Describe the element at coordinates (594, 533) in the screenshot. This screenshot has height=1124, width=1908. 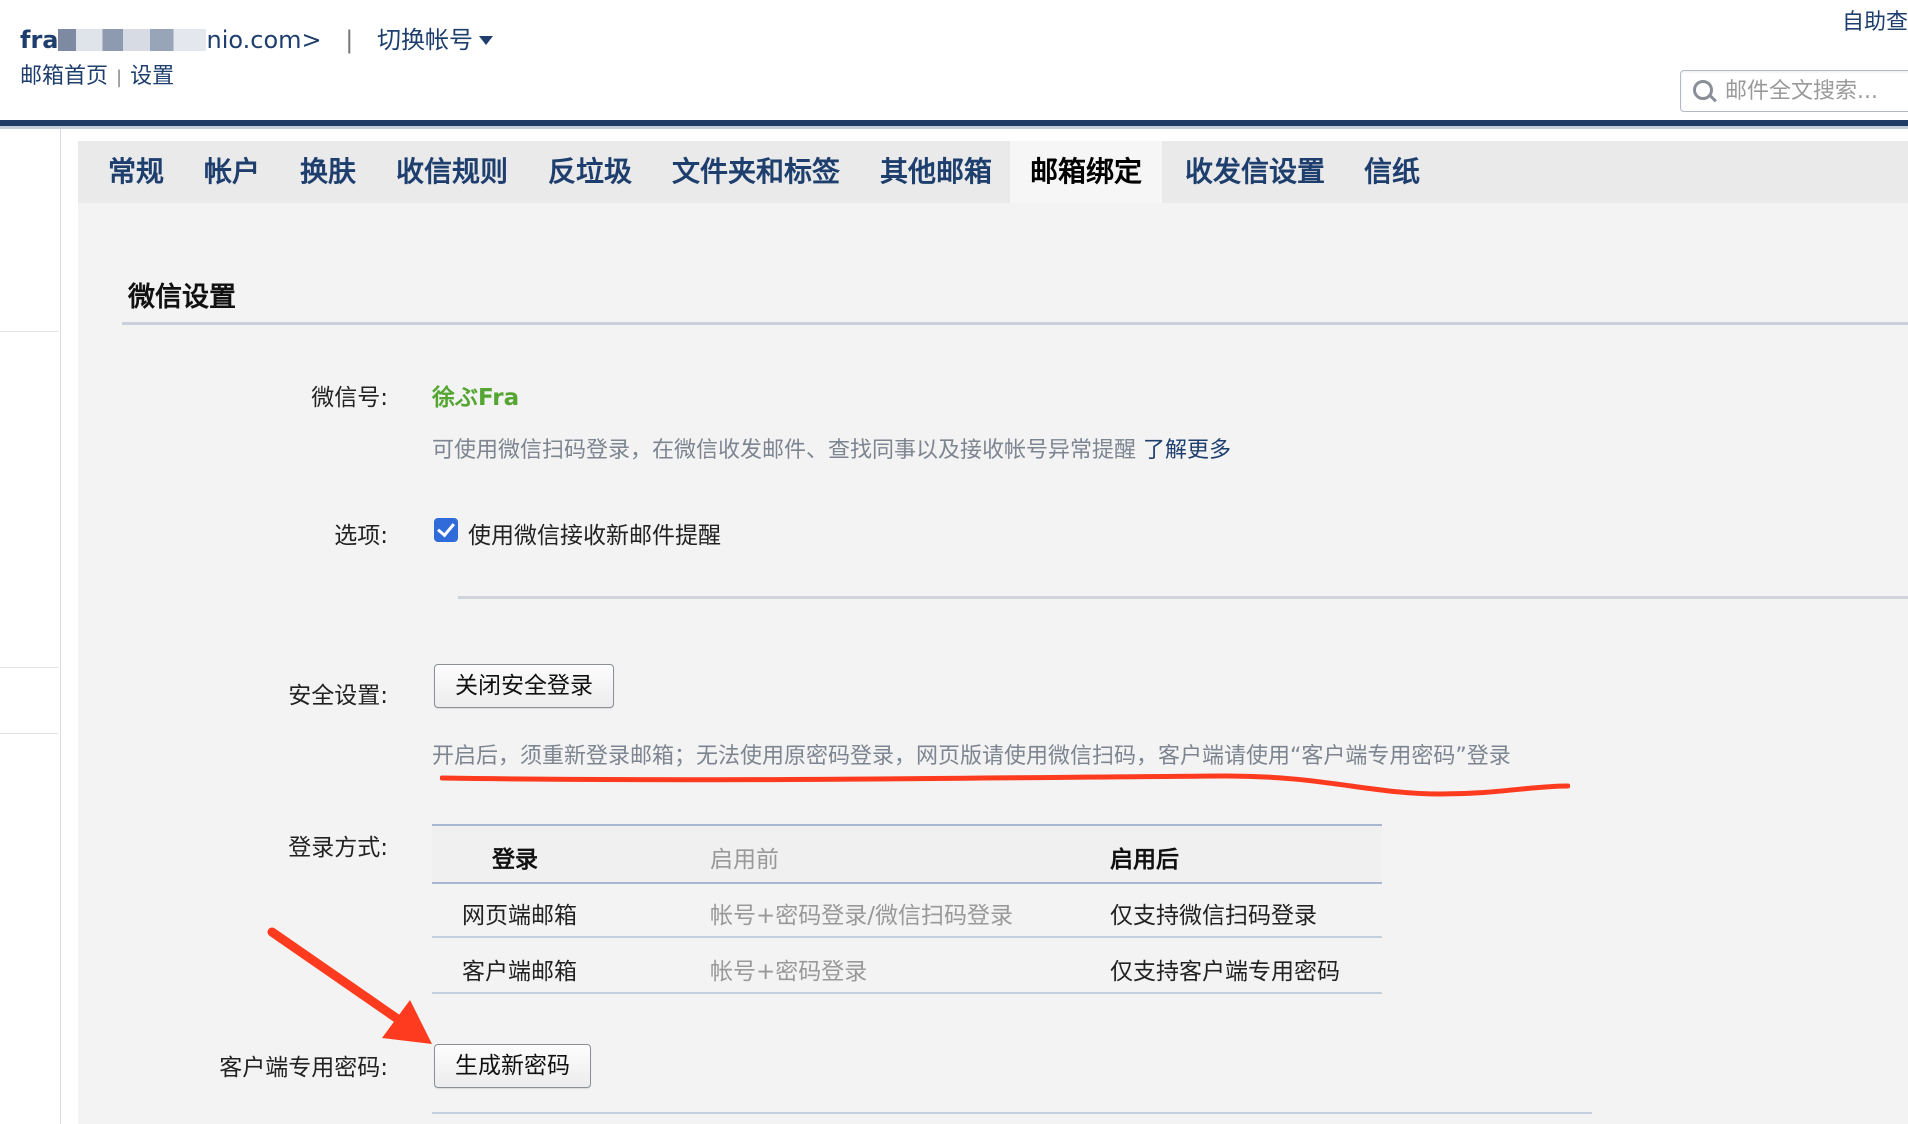
I see `new-mail-reminder-label: 使用微信接收新邮件提醒` at that location.